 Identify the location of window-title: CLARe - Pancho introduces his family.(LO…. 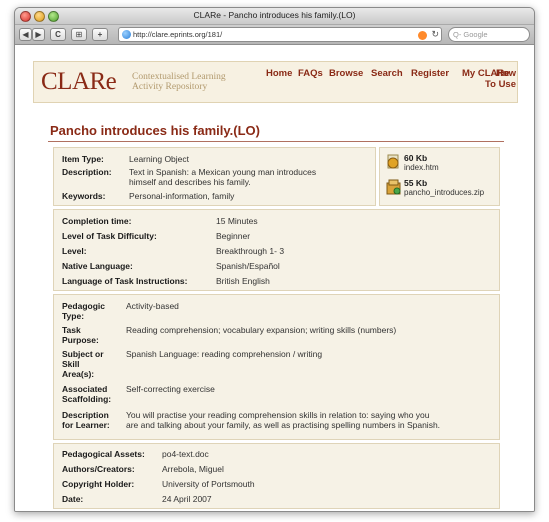
(274, 15).